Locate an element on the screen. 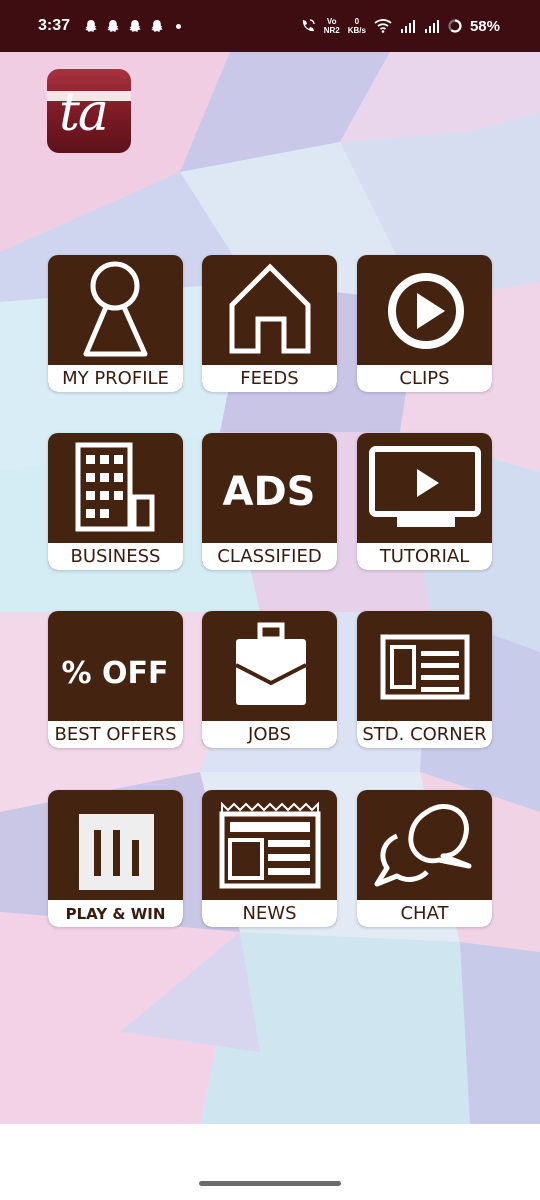 This screenshot has height=1200, width=540. tile-label: MY PROFILE is located at coordinates (115, 378).